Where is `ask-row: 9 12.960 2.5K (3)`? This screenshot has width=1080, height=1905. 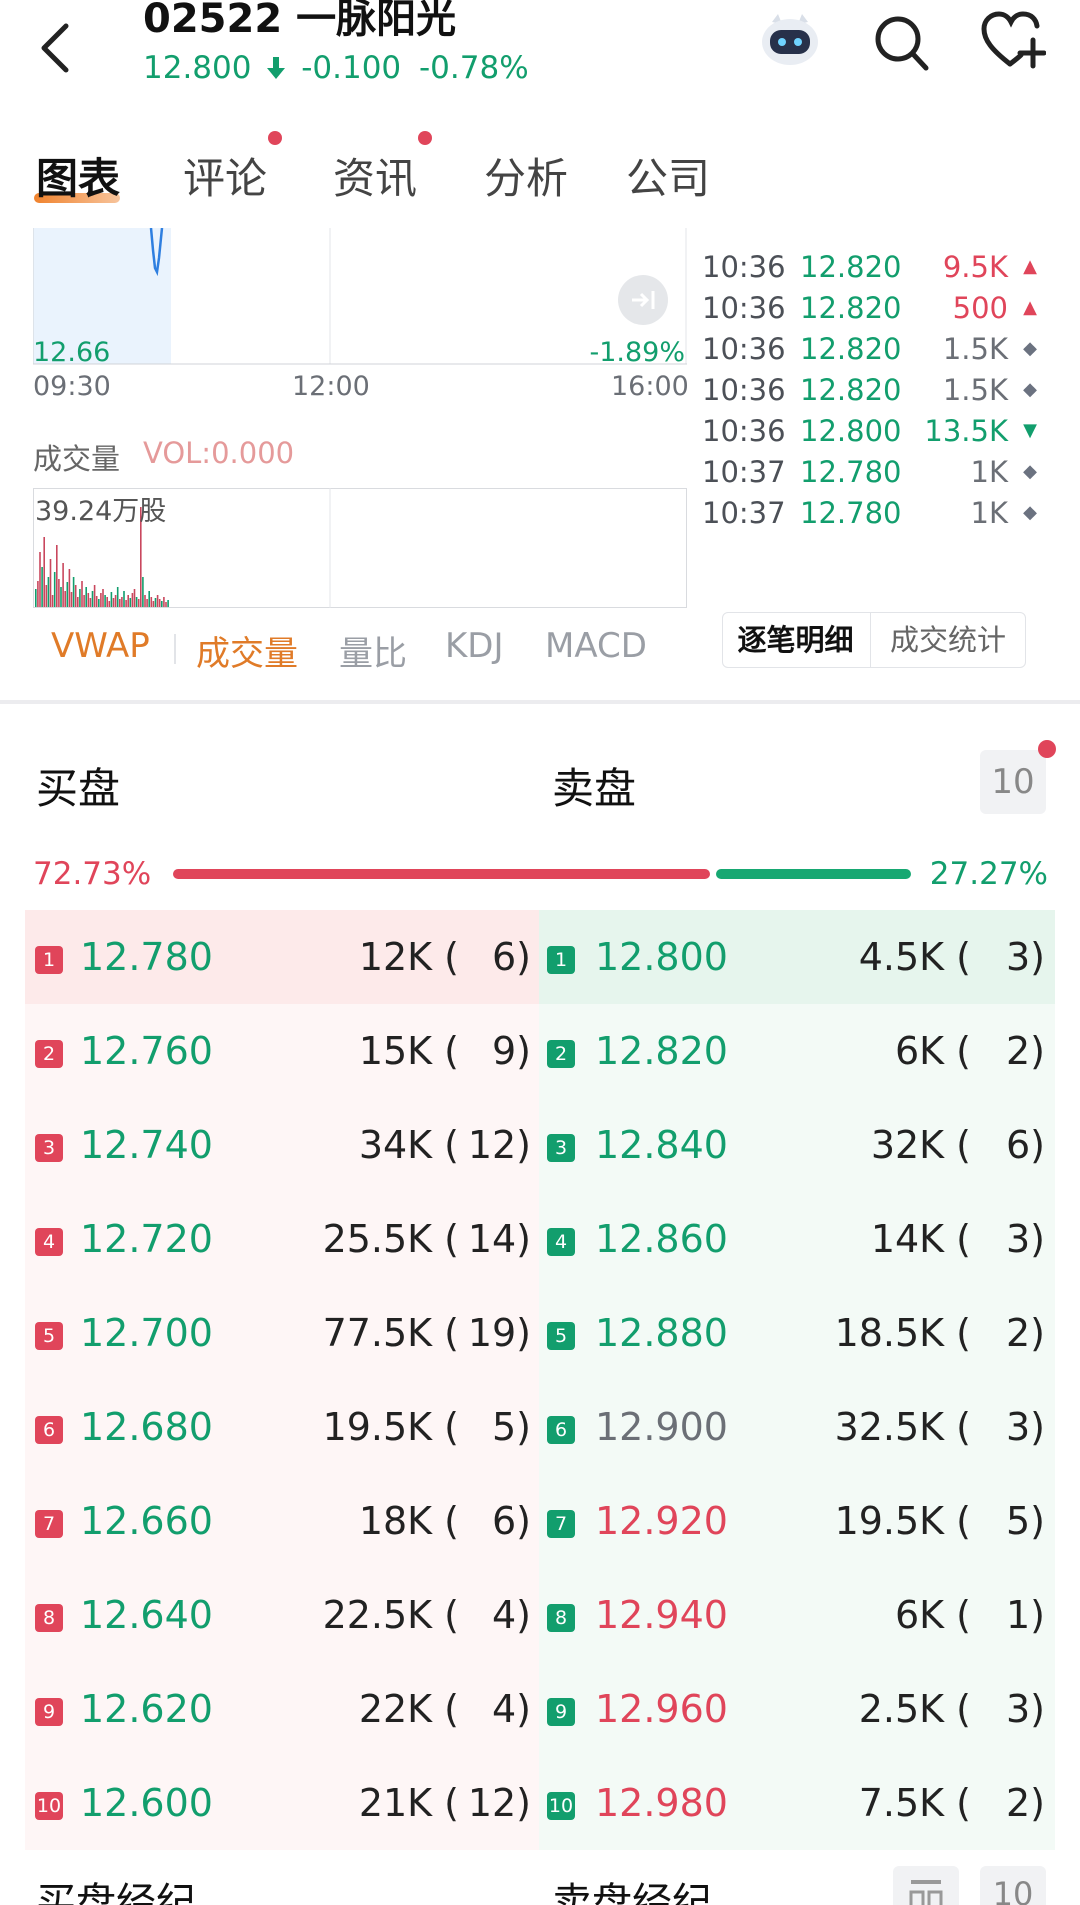
ask-row: 9 12.960 2.5K (3) is located at coordinates (797, 1709).